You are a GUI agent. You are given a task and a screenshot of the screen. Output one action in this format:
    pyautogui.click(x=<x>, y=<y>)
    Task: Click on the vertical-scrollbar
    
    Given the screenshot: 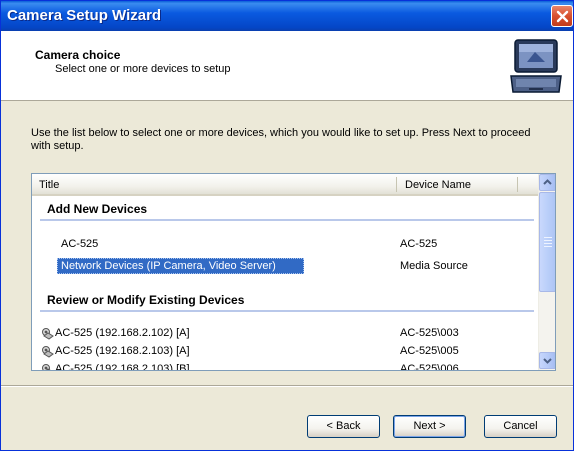 What is the action you would take?
    pyautogui.click(x=546, y=272)
    